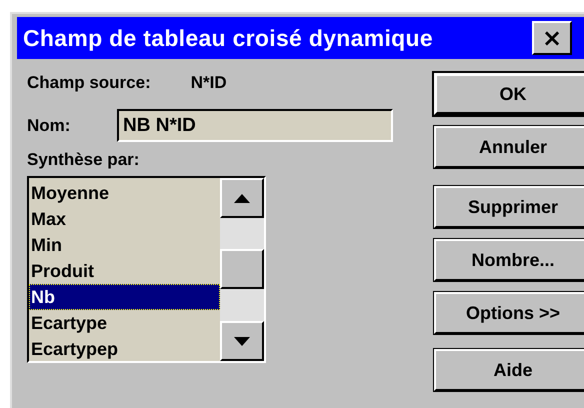 The image size is (584, 408). Describe the element at coordinates (208, 83) in the screenshot. I see `source-value: N*ID` at that location.